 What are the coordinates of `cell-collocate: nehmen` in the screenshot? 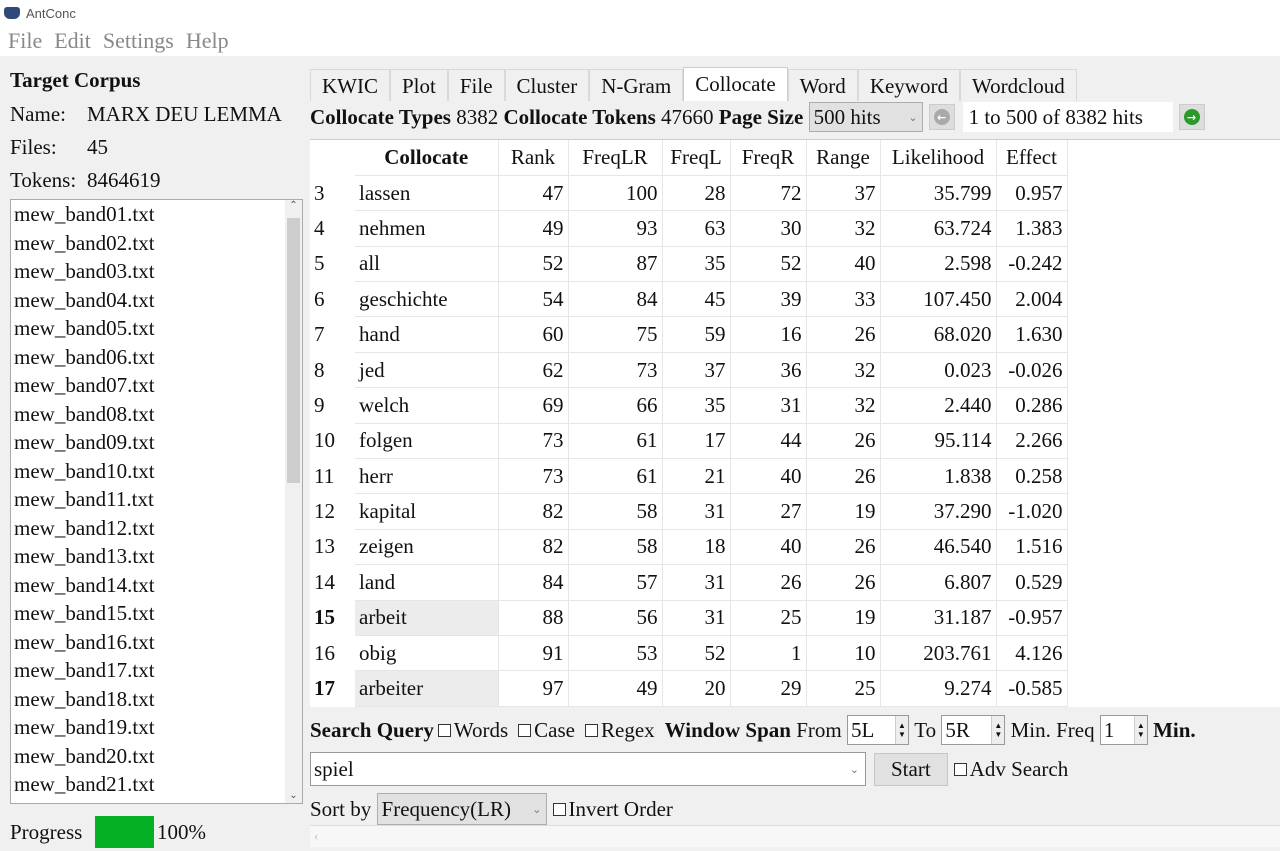 It's located at (427, 228).